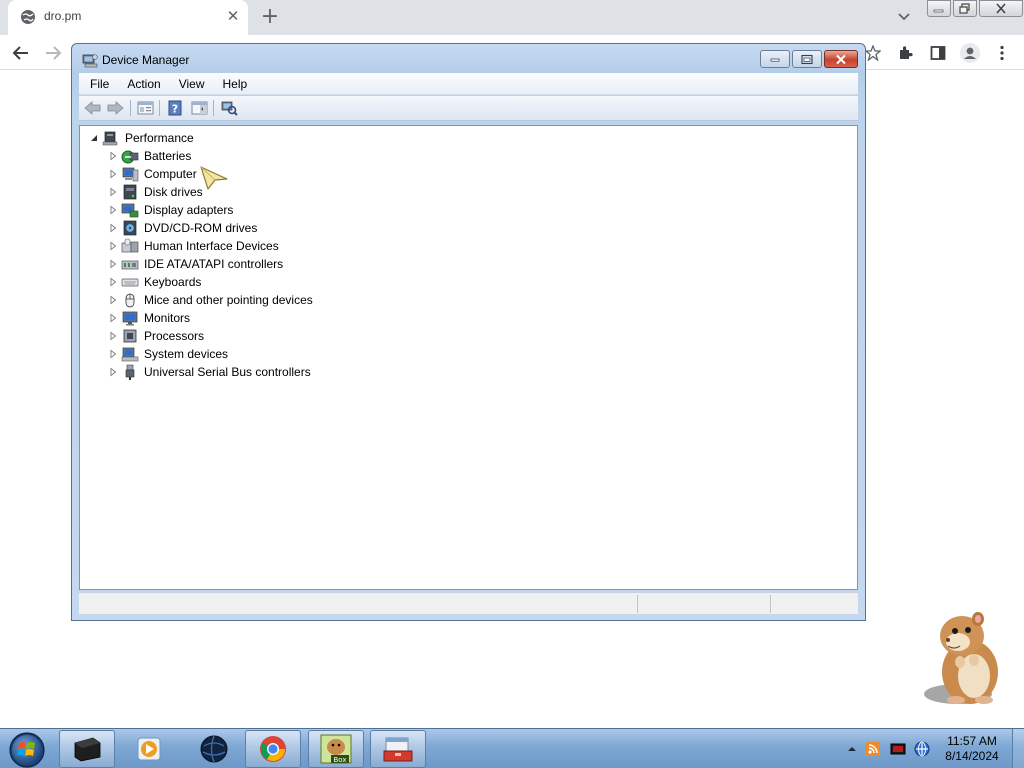 The width and height of the screenshot is (1024, 768). I want to click on toolbar-scan-hardware-button, so click(229, 108).